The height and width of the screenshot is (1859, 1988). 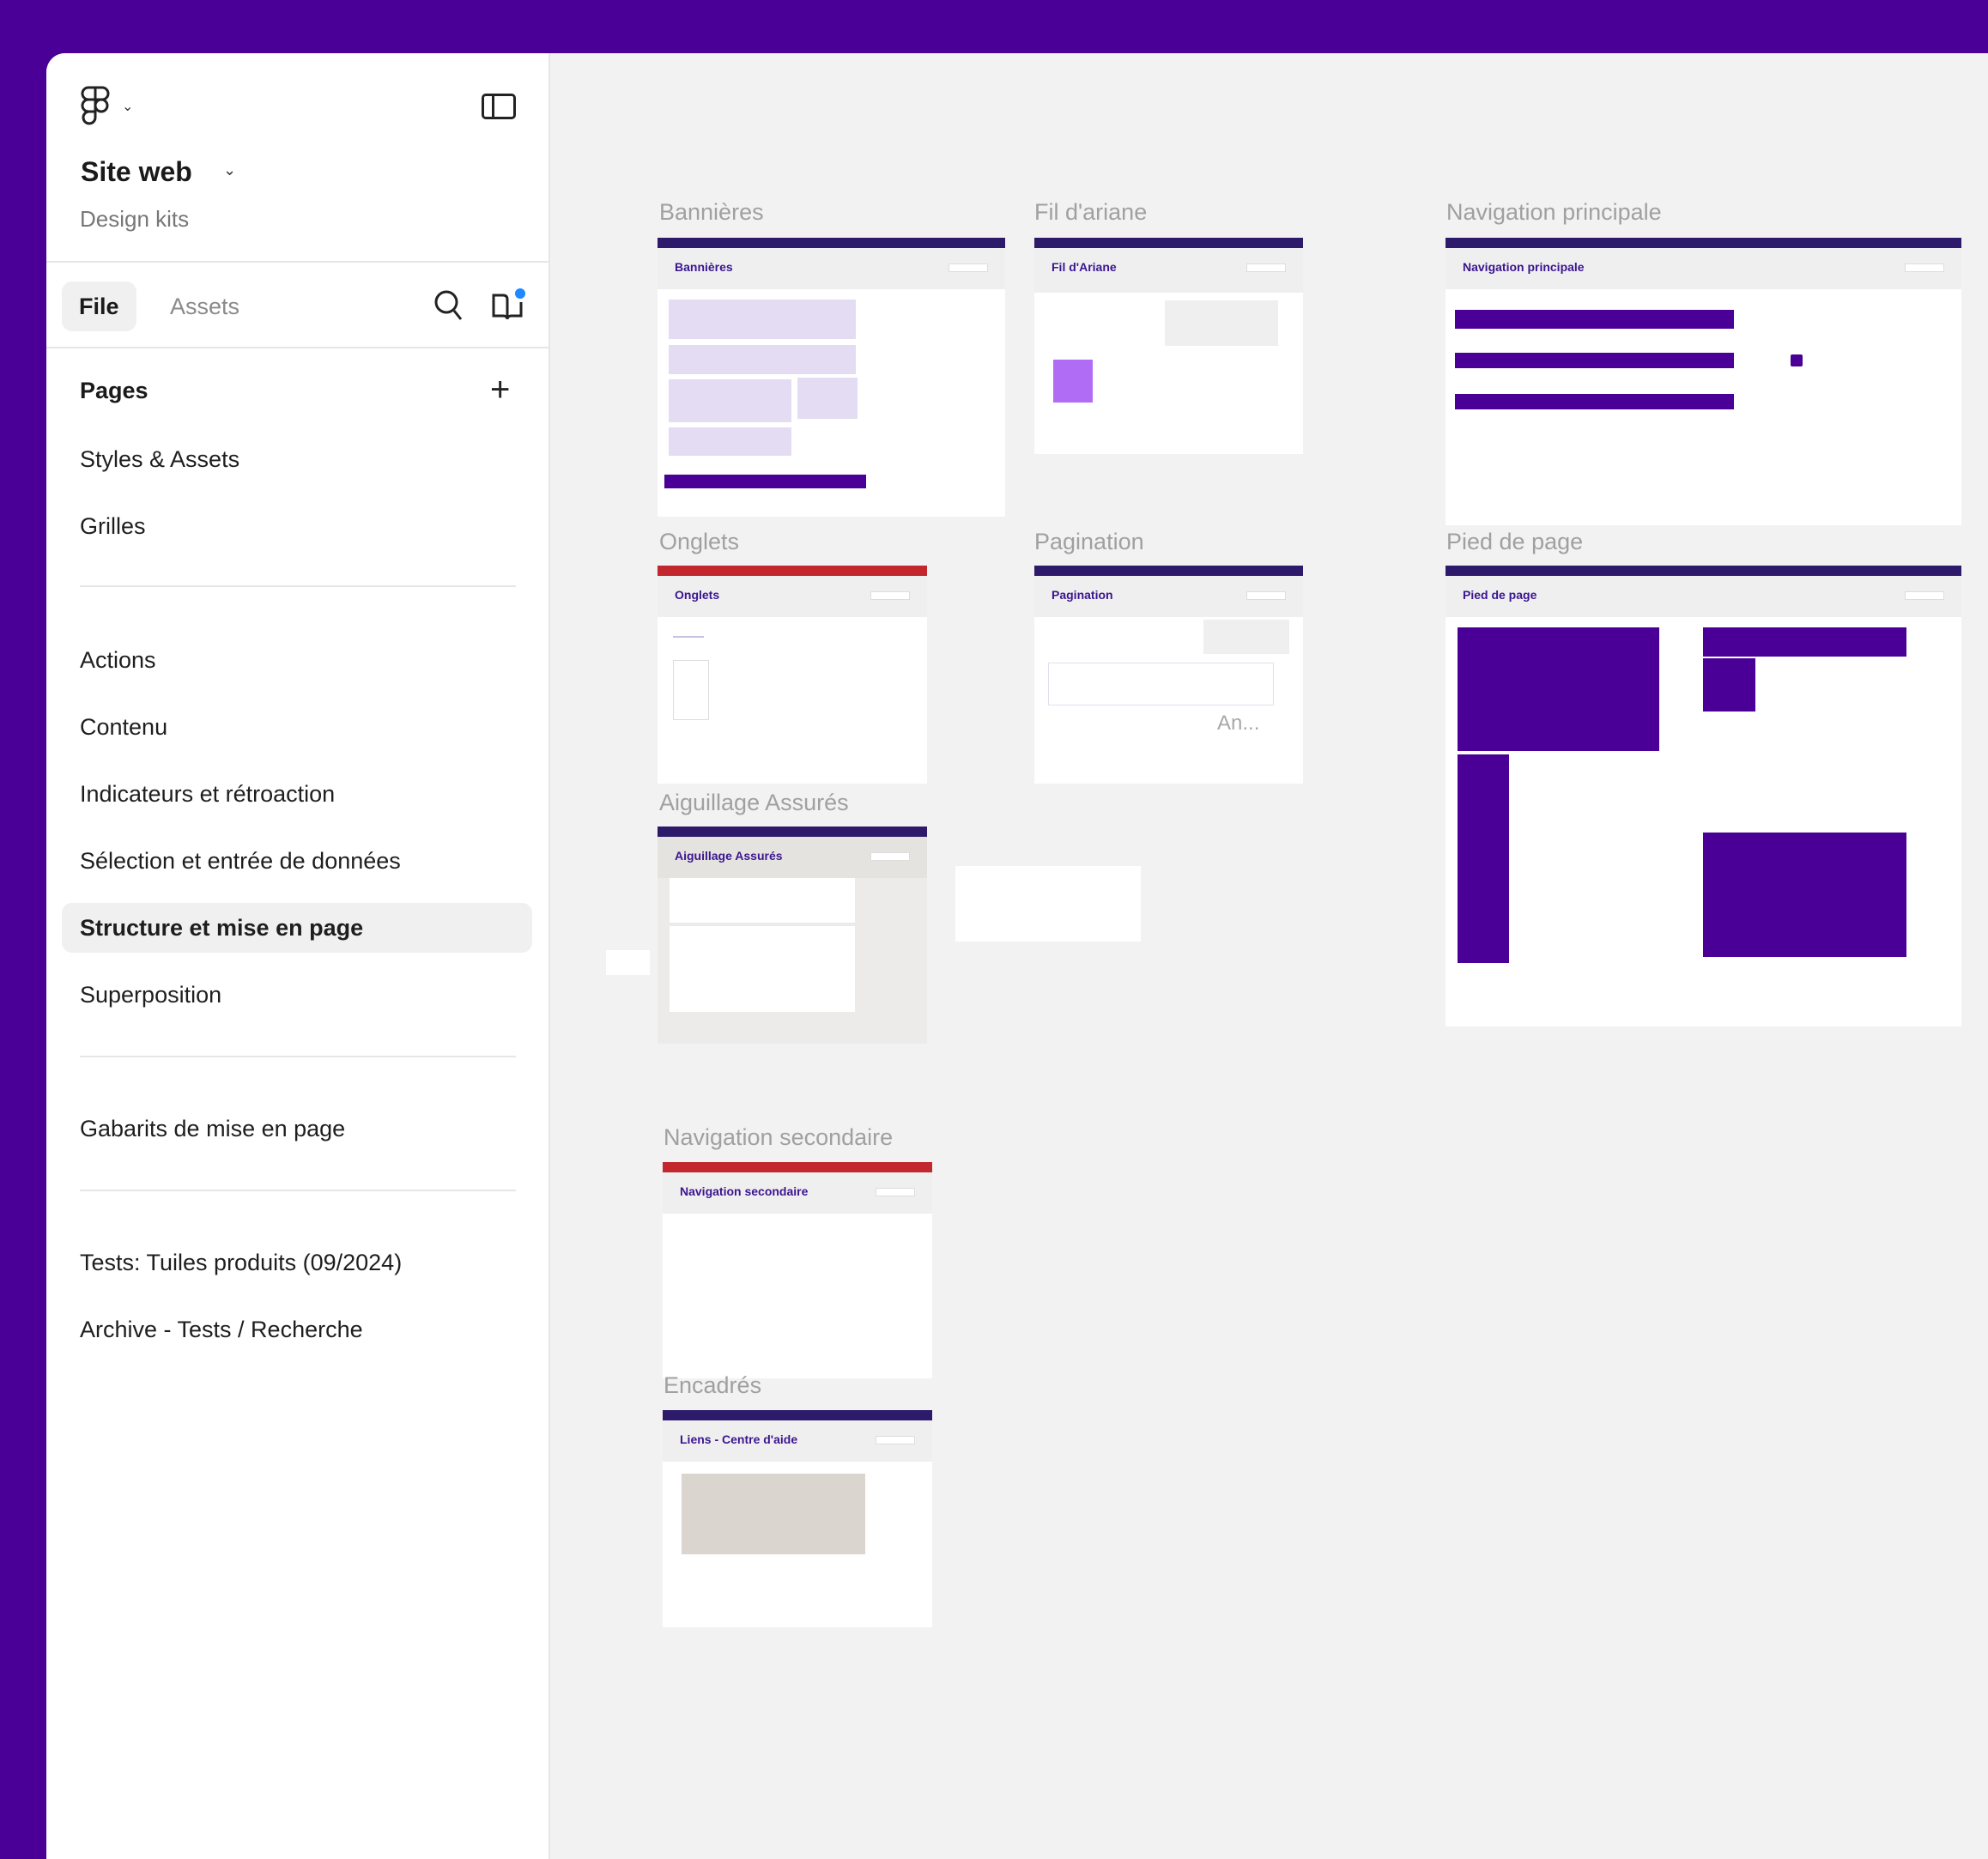 What do you see at coordinates (136, 172) in the screenshot?
I see `project-title: Site web` at bounding box center [136, 172].